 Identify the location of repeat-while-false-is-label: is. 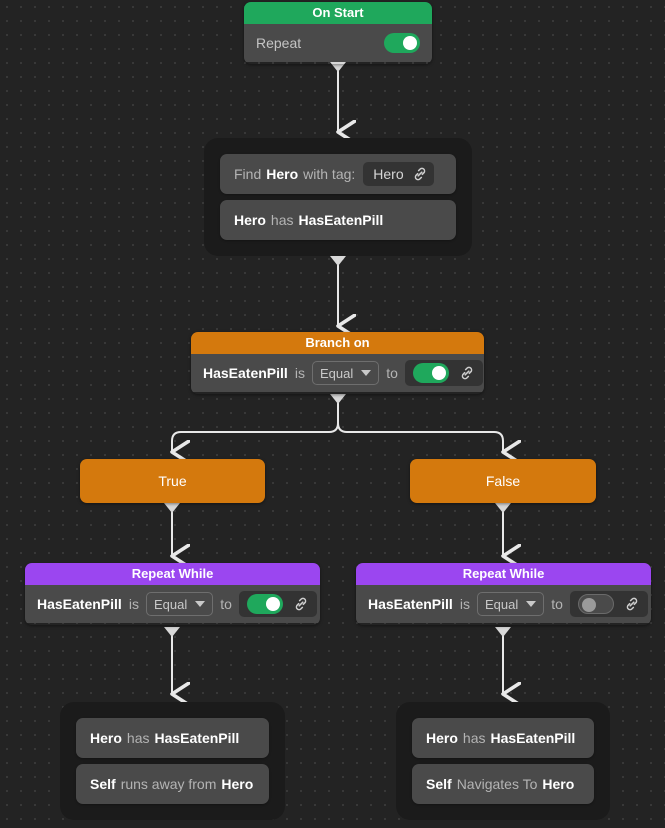
(464, 604).